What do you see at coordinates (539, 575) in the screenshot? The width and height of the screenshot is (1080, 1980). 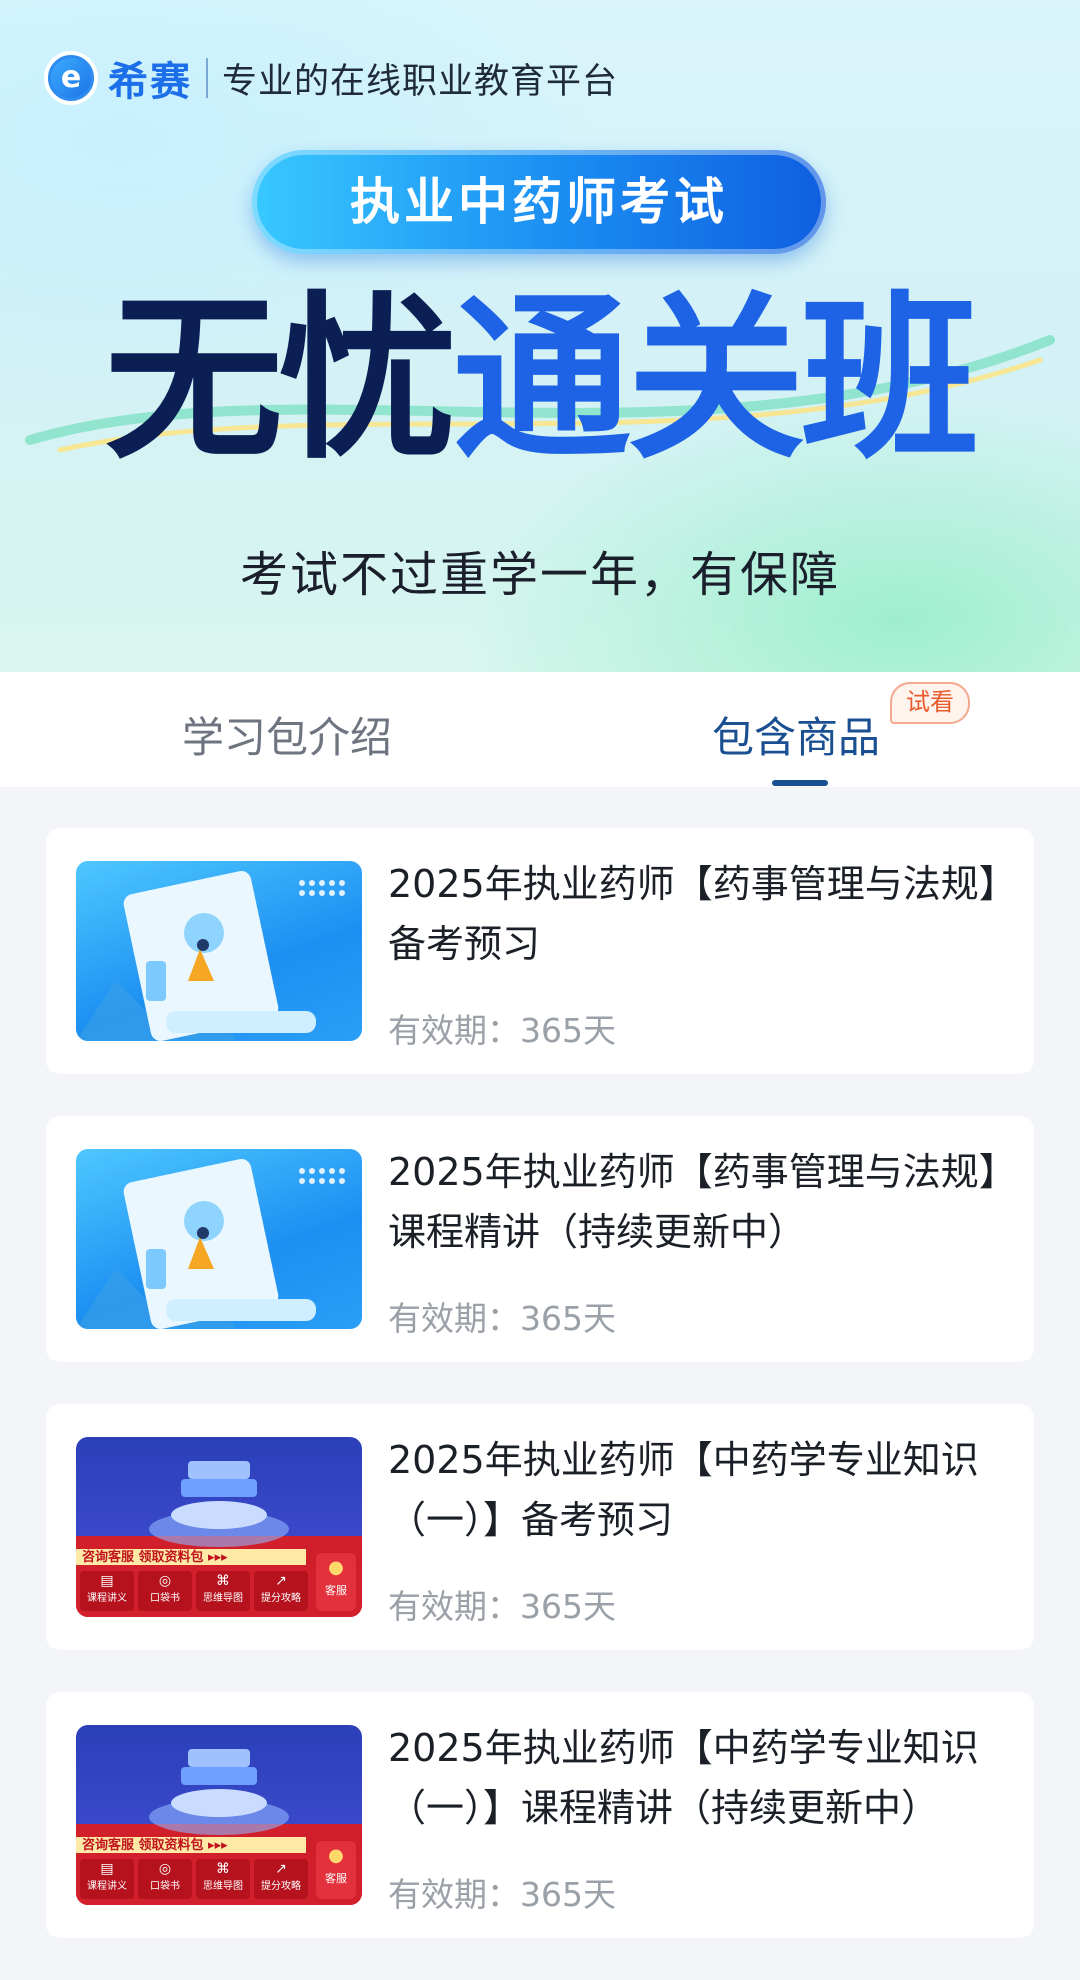 I see `banner-subtitle: 考试不过重学一年，有保障` at bounding box center [539, 575].